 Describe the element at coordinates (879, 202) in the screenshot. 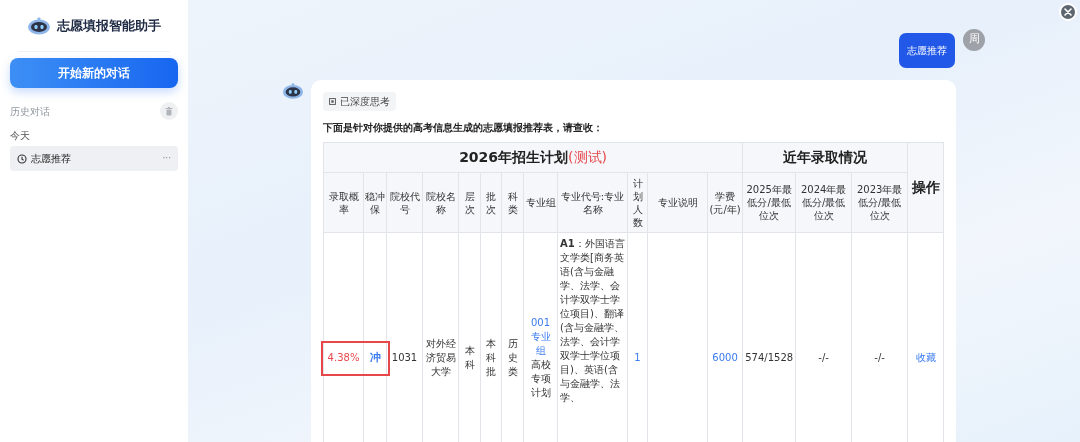

I see `column-header: 2023年最低分/最低位次` at that location.